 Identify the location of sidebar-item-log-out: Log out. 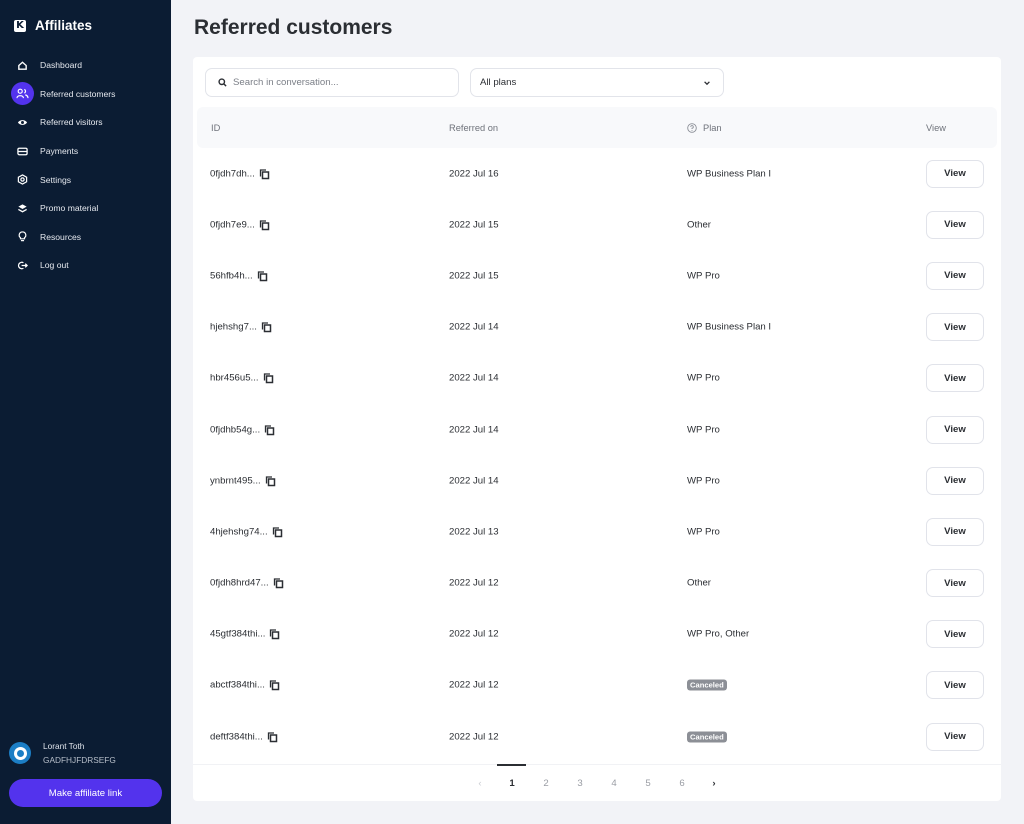
(85, 265).